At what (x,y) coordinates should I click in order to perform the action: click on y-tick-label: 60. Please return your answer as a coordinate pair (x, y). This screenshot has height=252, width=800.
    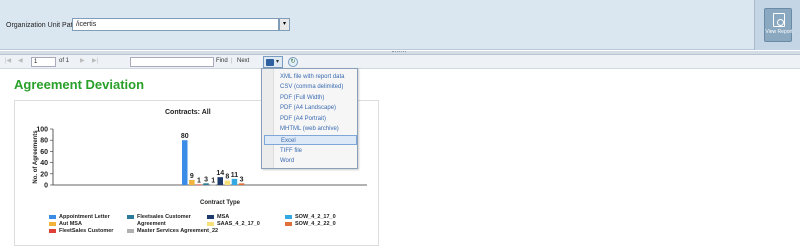
    Looking at the image, I should click on (44, 152).